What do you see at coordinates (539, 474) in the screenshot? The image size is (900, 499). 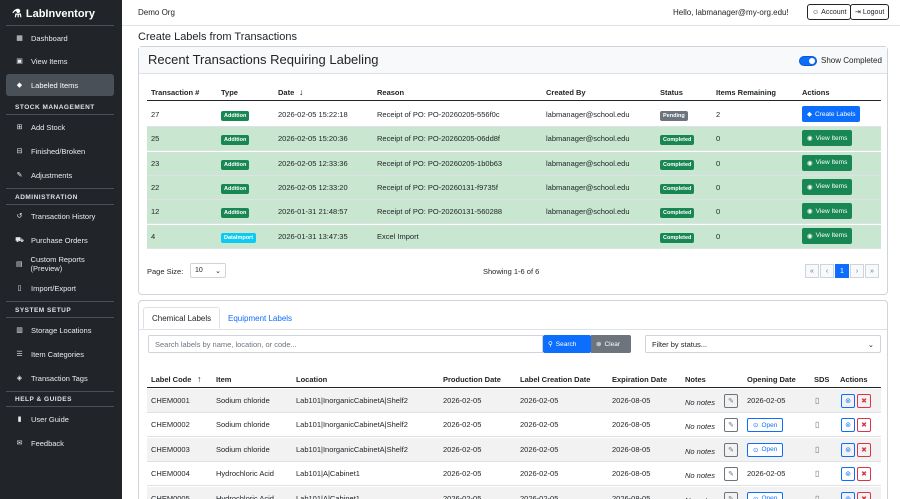 I see `label-created: 2026-02-05` at bounding box center [539, 474].